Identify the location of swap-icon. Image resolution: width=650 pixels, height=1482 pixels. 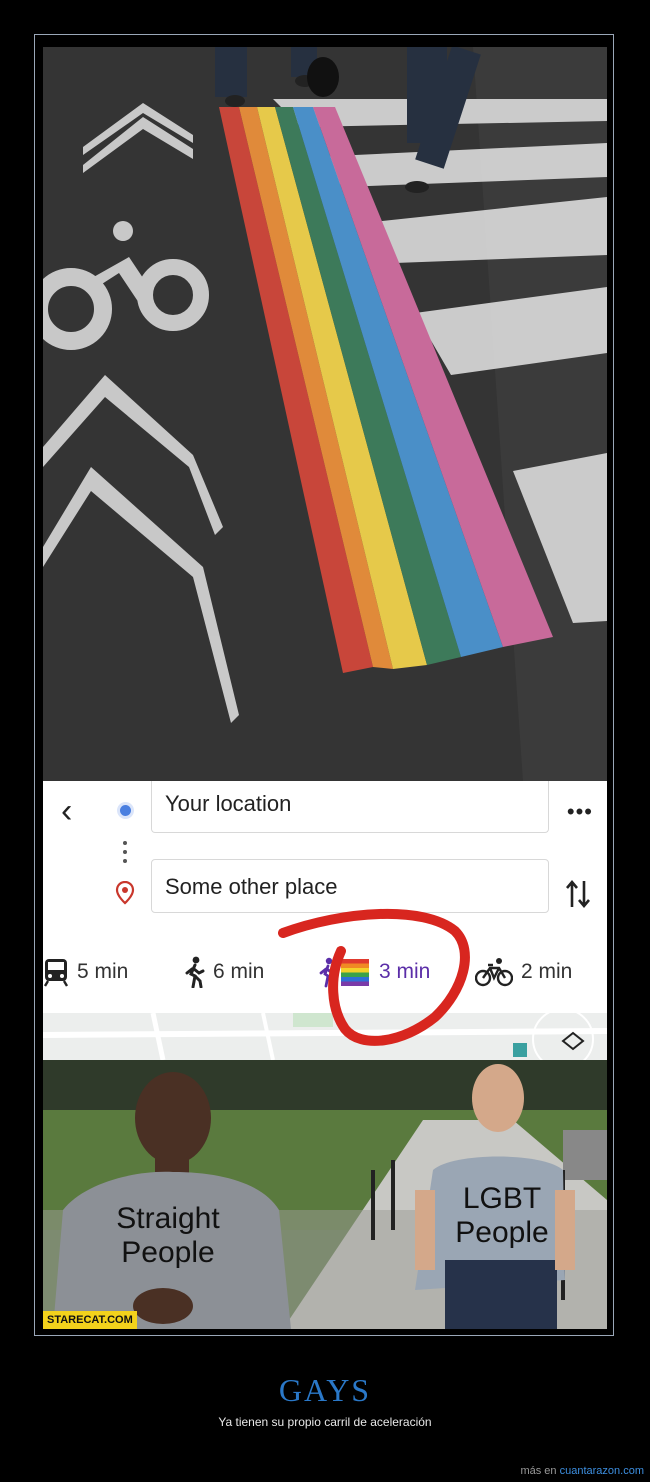
(578, 894).